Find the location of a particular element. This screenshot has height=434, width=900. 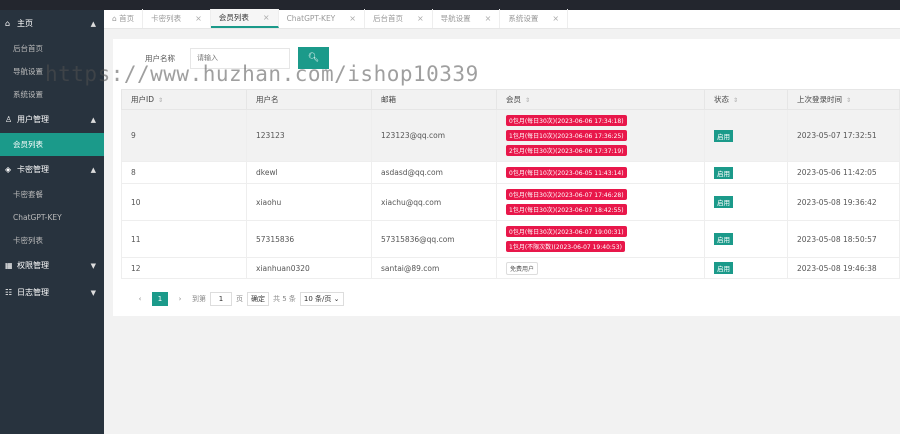

goto-confirm-button: 确定 is located at coordinates (258, 299).